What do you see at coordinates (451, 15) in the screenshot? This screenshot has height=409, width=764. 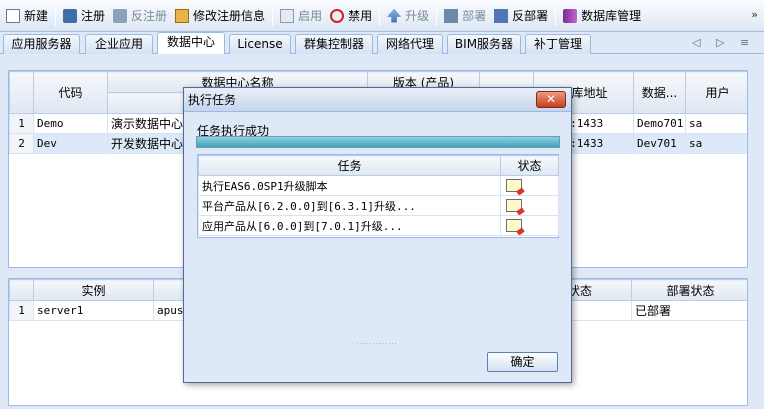 I see `deploy-icon` at bounding box center [451, 15].